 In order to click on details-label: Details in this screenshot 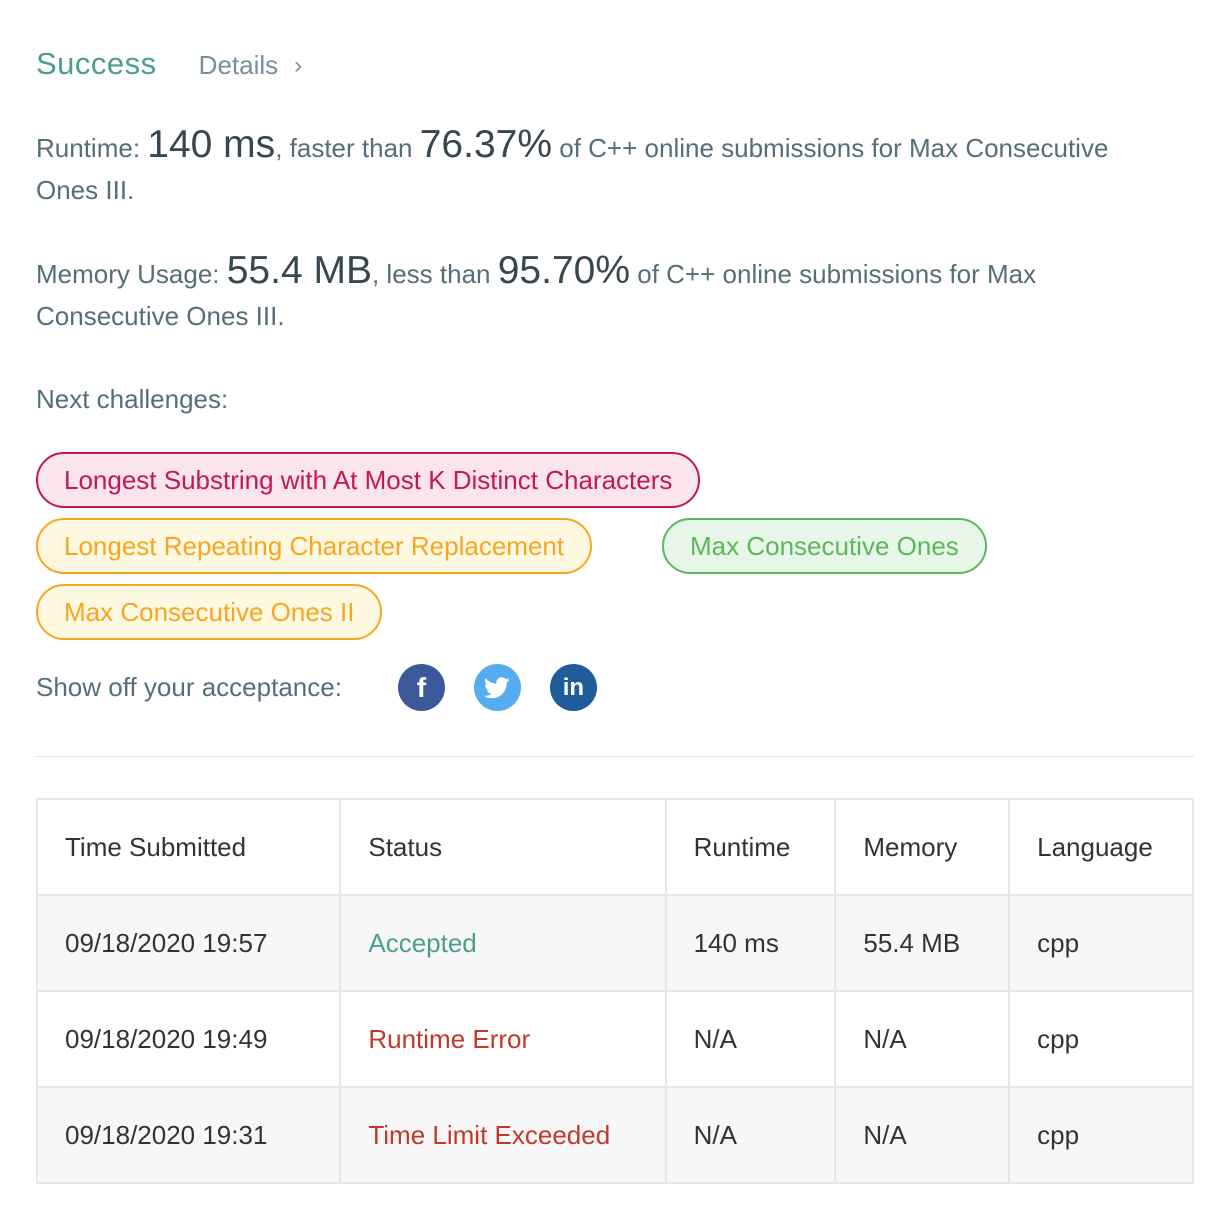, I will do `click(238, 65)`.